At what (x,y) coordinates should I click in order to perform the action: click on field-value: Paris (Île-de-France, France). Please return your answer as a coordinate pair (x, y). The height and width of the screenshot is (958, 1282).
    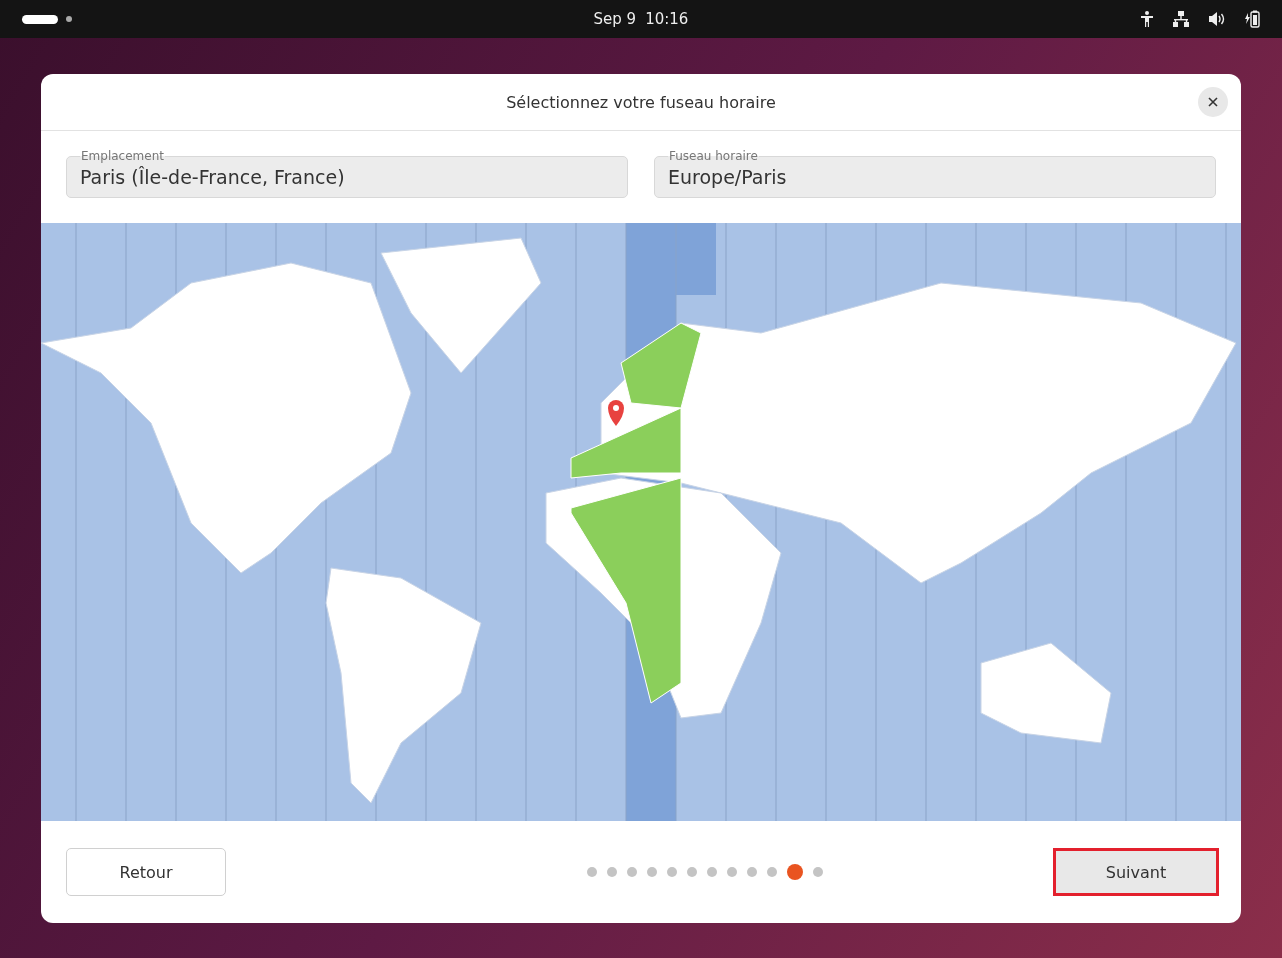
    Looking at the image, I should click on (213, 177).